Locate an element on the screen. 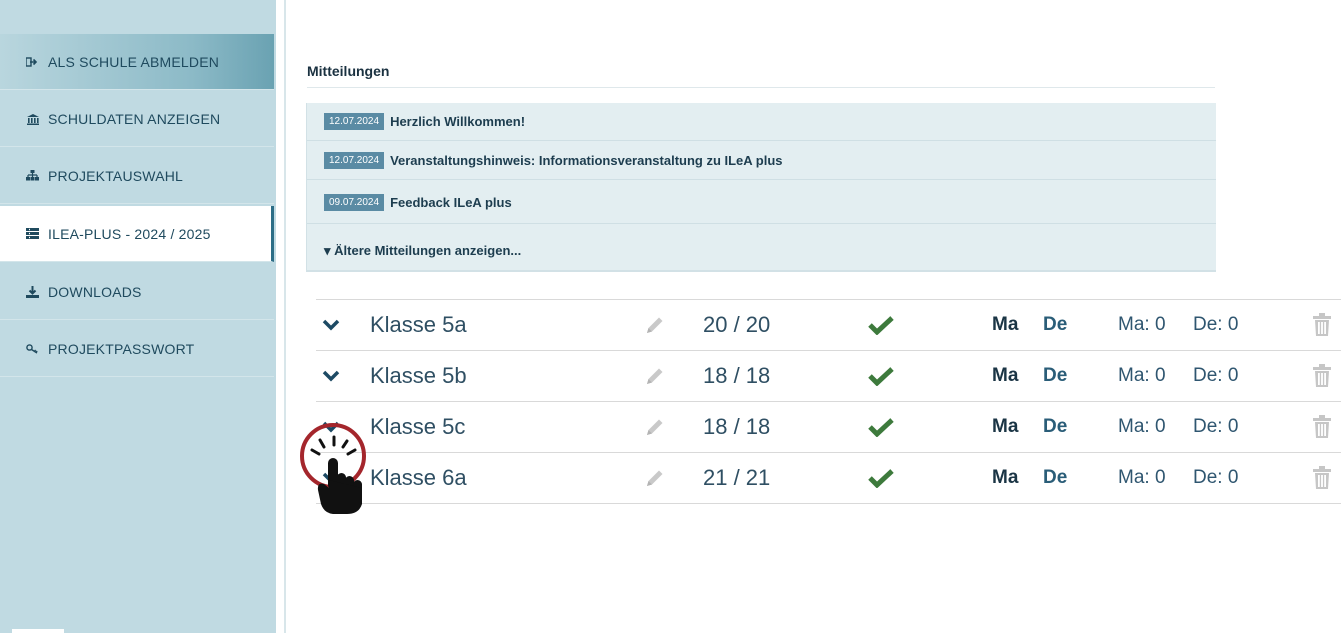 The height and width of the screenshot is (633, 1341). sidebar-item-project-password: PROJEKTPASSWORT is located at coordinates (137, 349).